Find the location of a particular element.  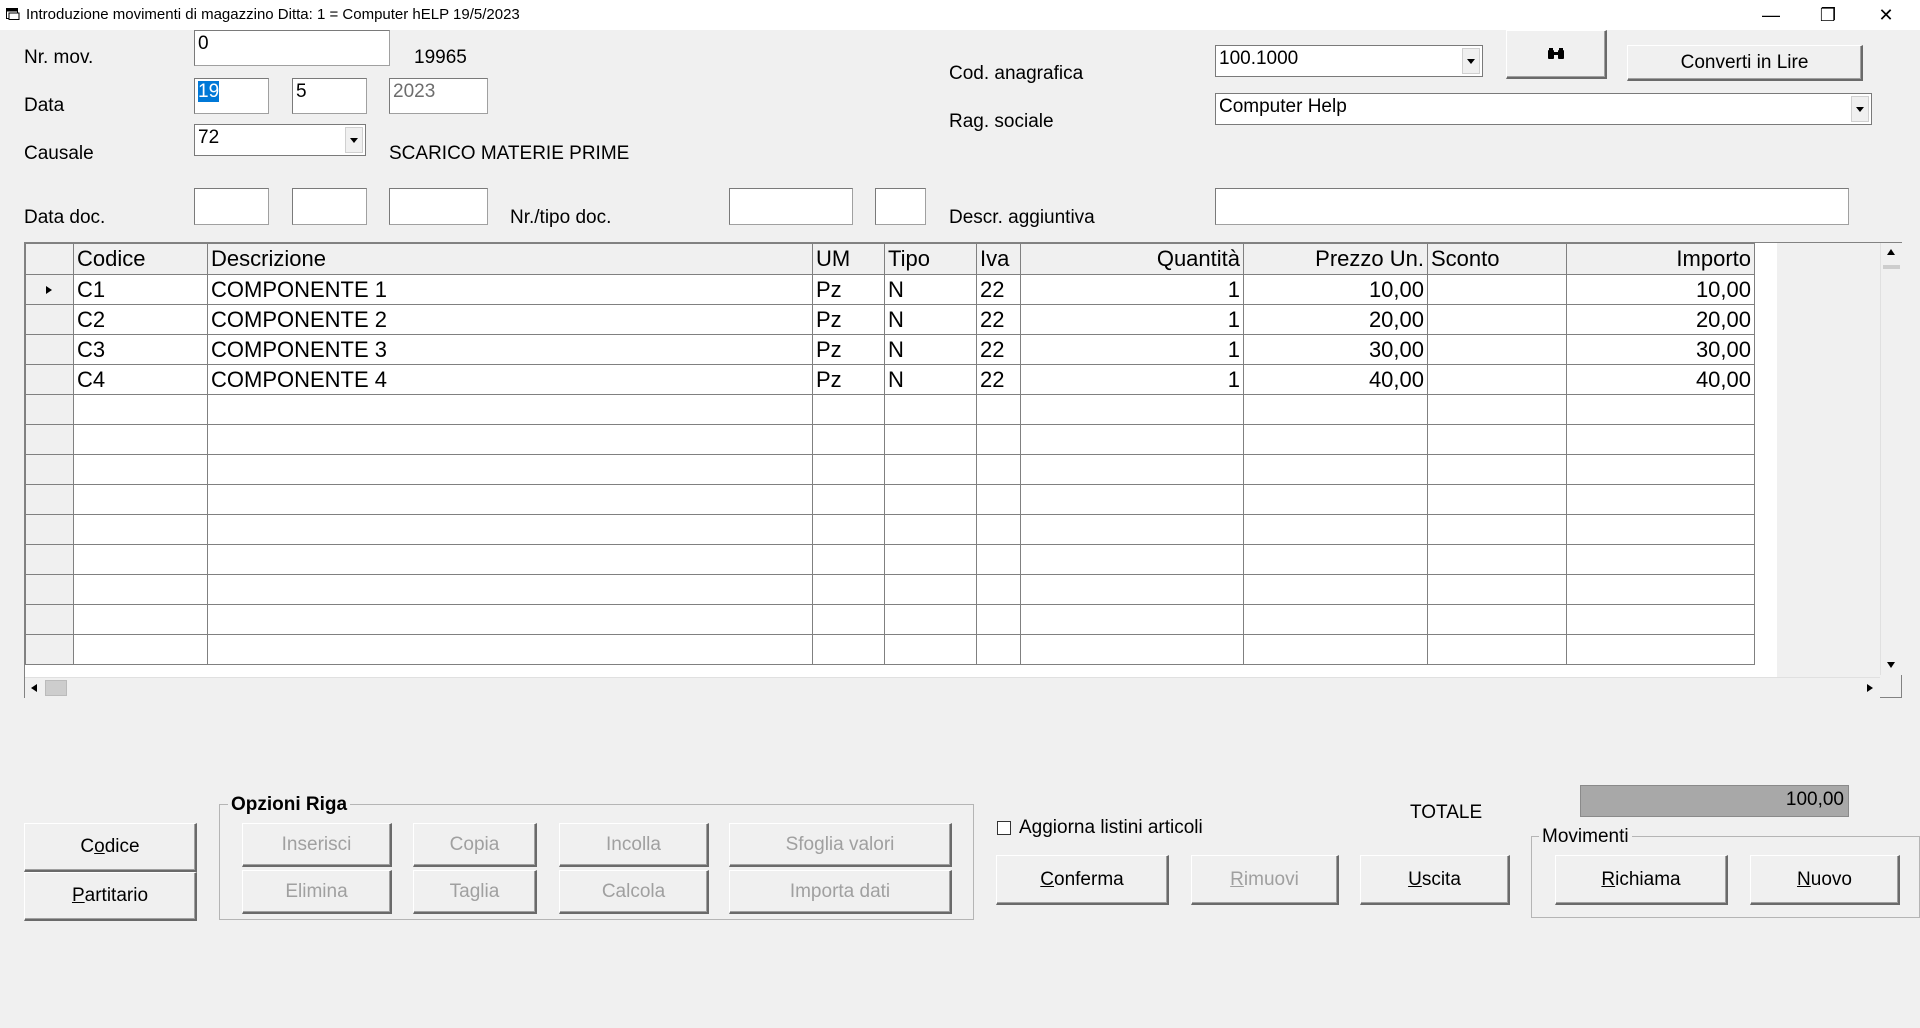

table-row: C1 COMPONENTE 1 Pz N 22 1 10,00 10,00 is located at coordinates (890, 289).